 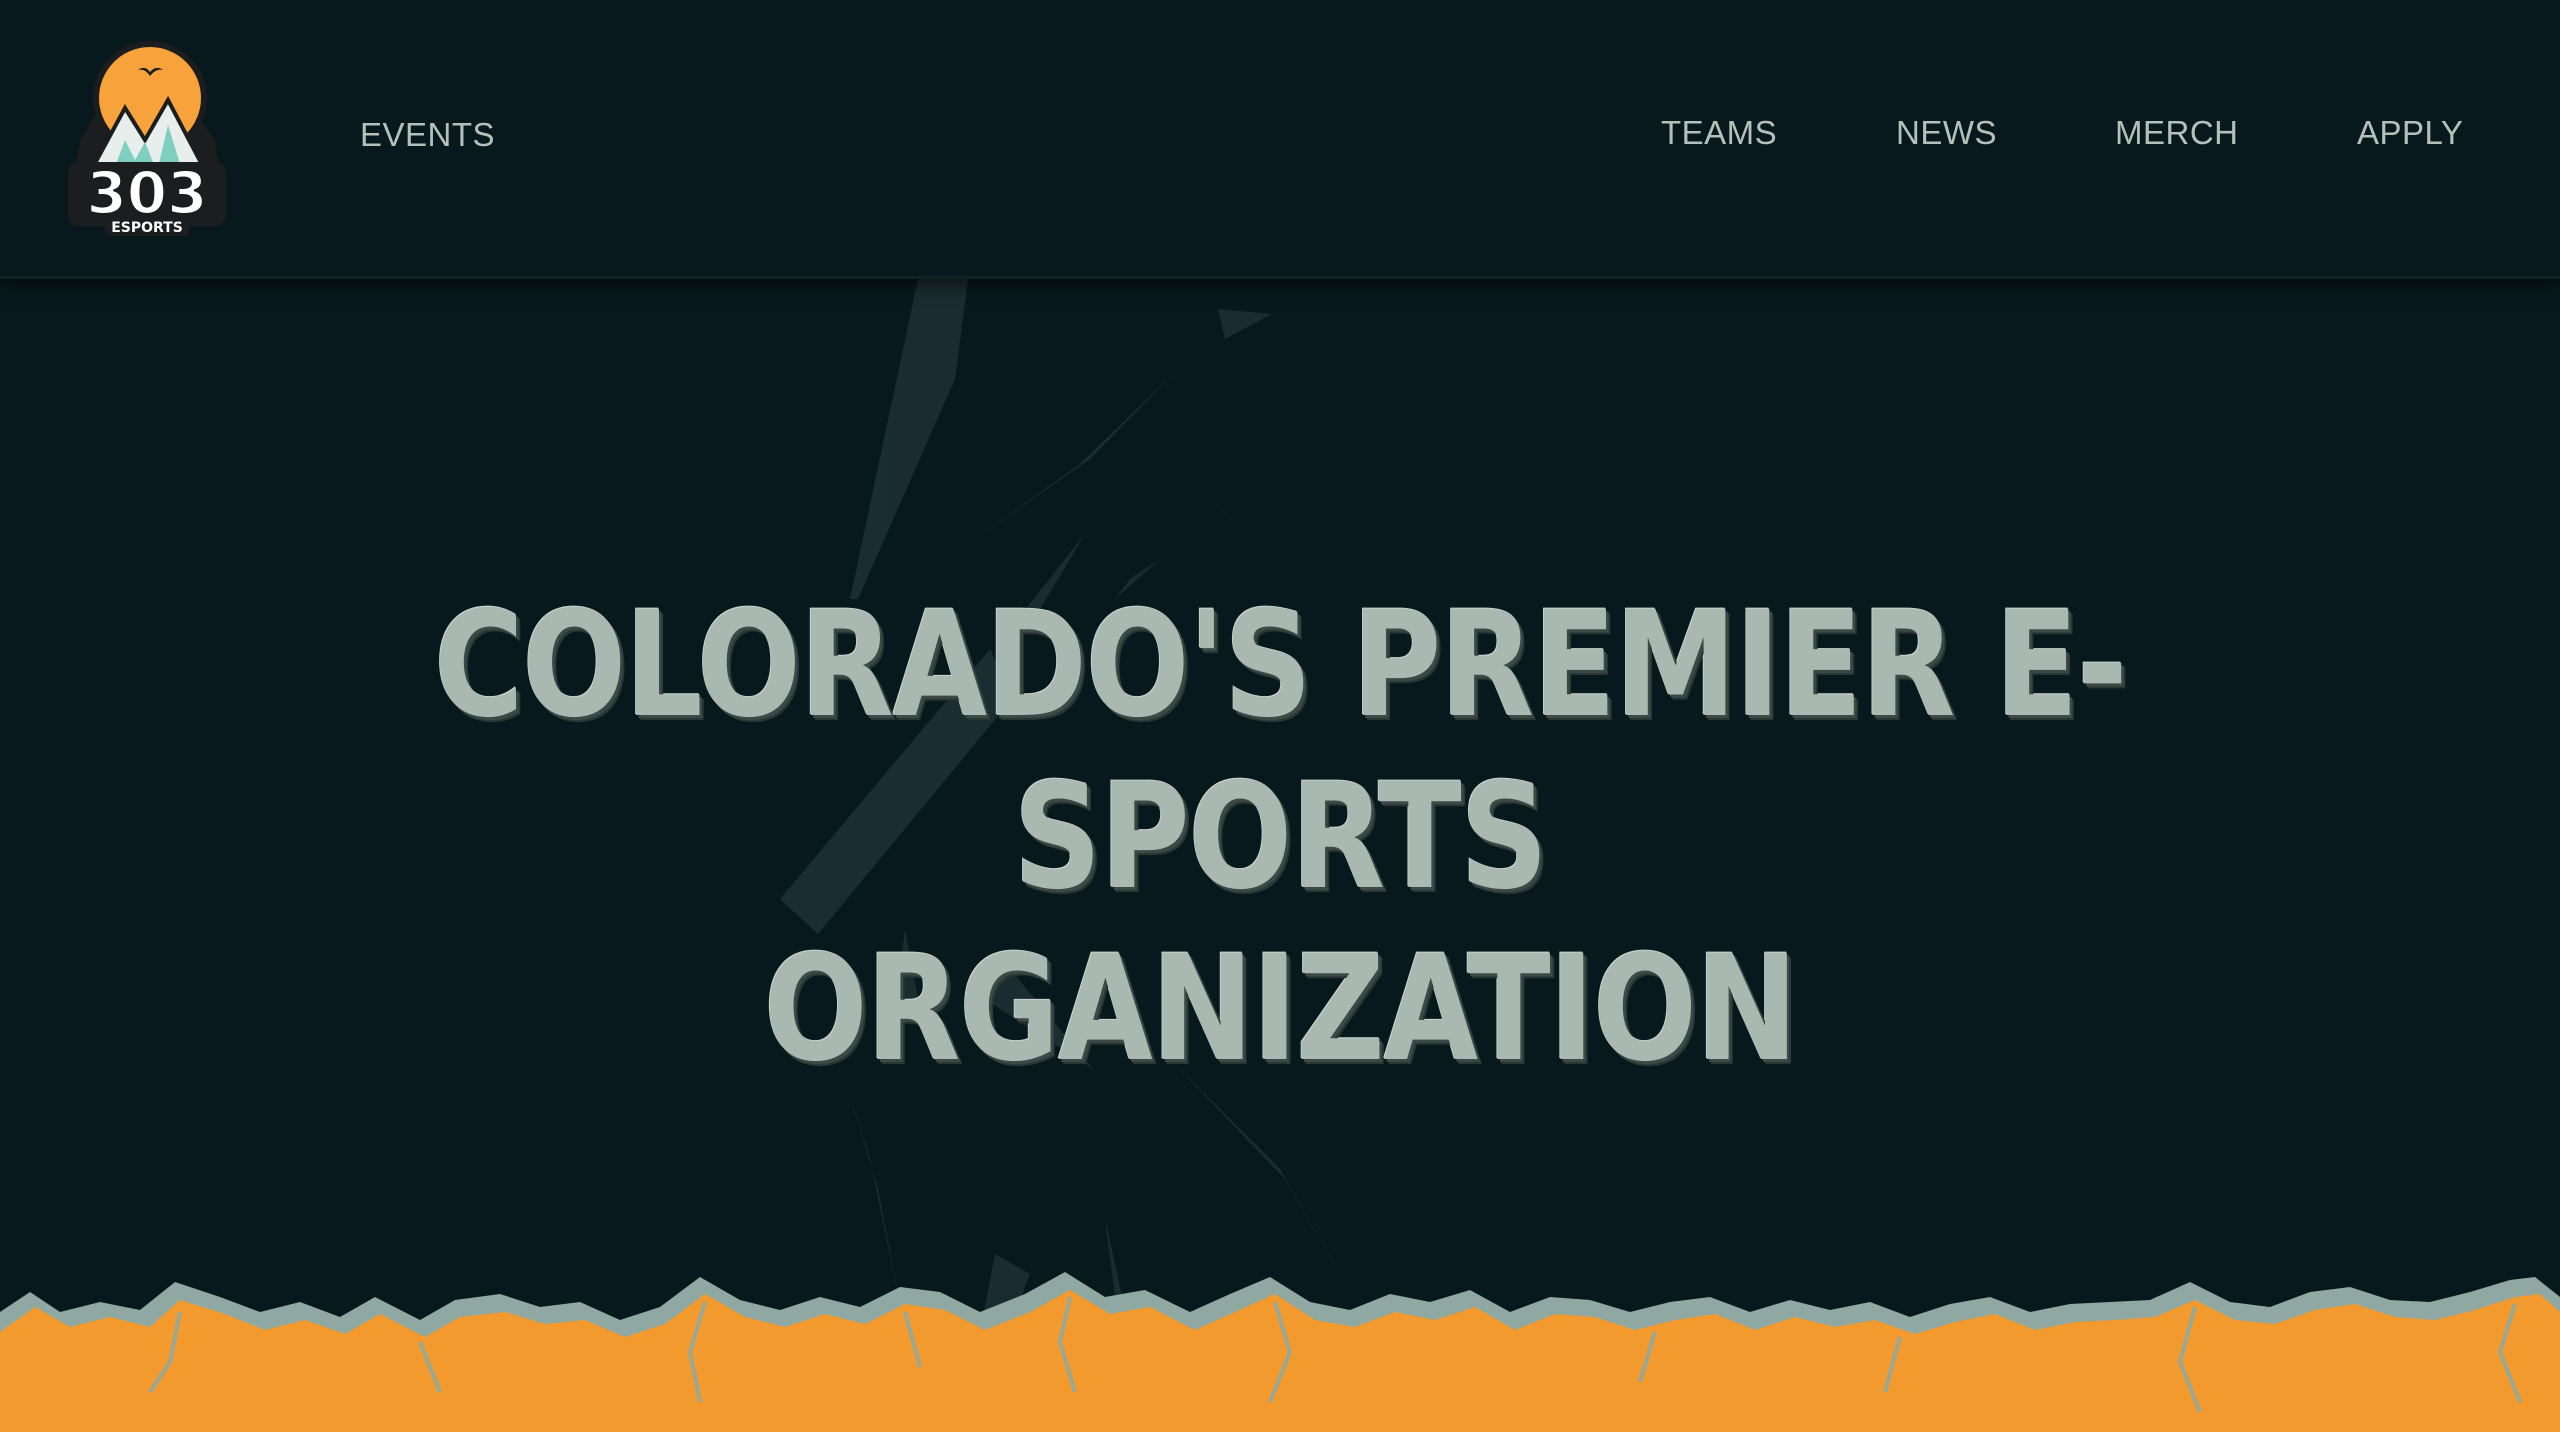 What do you see at coordinates (147, 228) in the screenshot?
I see `logo-subtitle: ESPORTS` at bounding box center [147, 228].